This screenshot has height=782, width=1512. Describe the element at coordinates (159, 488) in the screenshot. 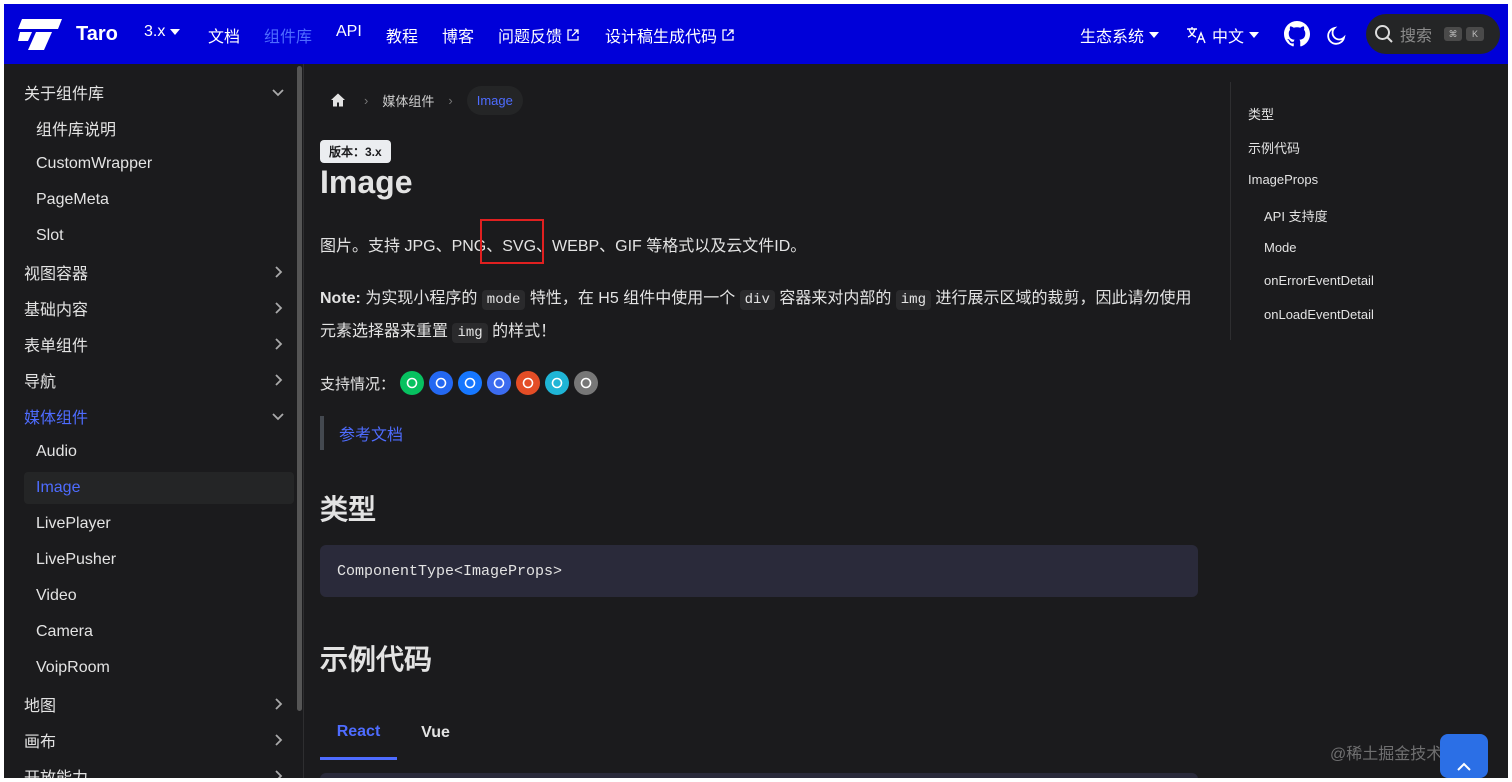

I see `sidebar-item: Image` at that location.